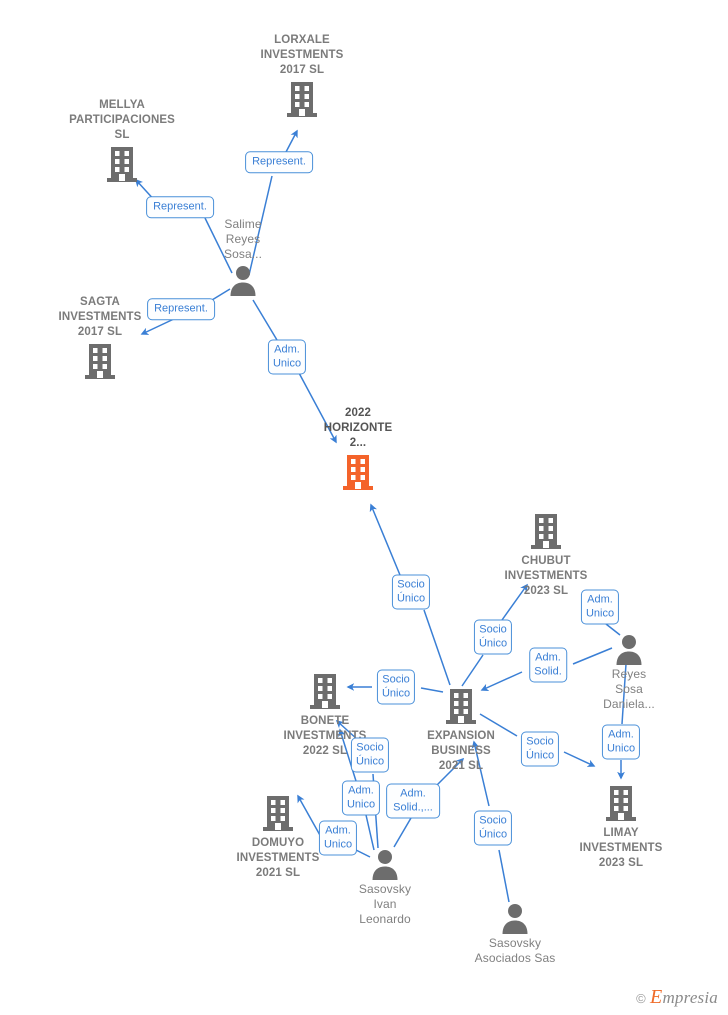 This screenshot has width=728, height=1015. What do you see at coordinates (302, 55) in the screenshot?
I see `node-label: LORXALE INVESTMENTS 2017 SL` at bounding box center [302, 55].